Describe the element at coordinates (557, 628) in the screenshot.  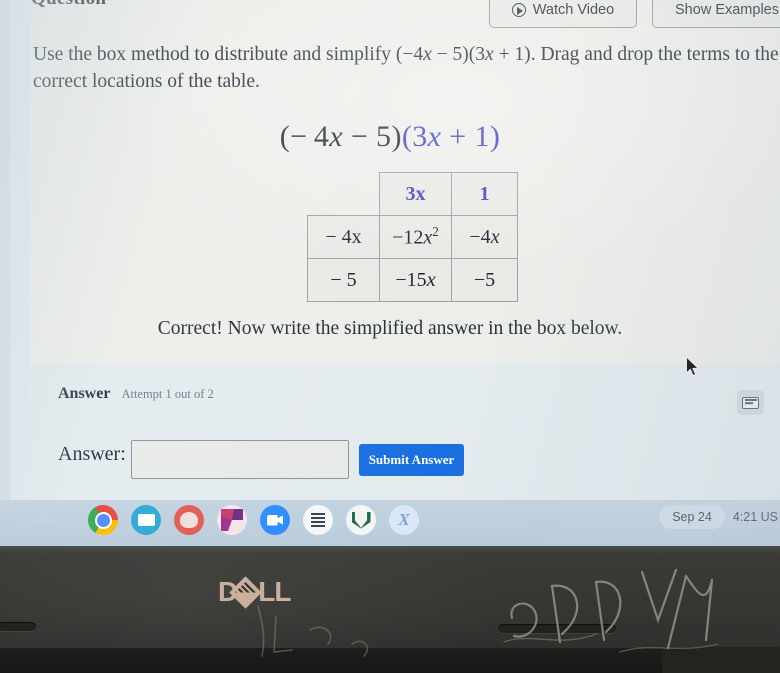
I see `laptop-vent-right` at that location.